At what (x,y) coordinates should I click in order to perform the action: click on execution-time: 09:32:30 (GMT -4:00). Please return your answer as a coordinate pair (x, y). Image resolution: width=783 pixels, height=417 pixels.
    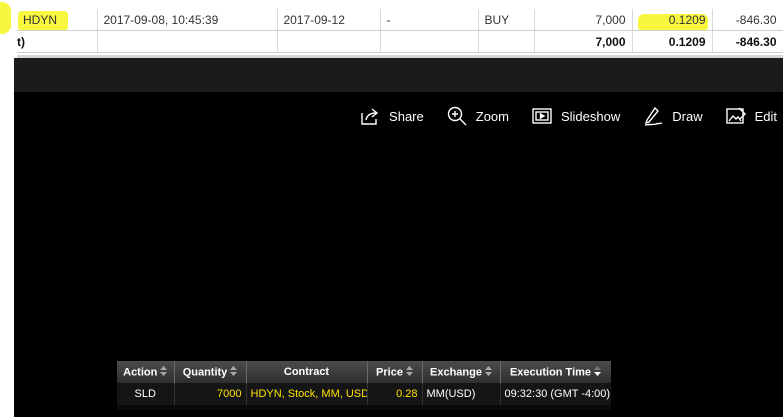
    Looking at the image, I should click on (555, 394).